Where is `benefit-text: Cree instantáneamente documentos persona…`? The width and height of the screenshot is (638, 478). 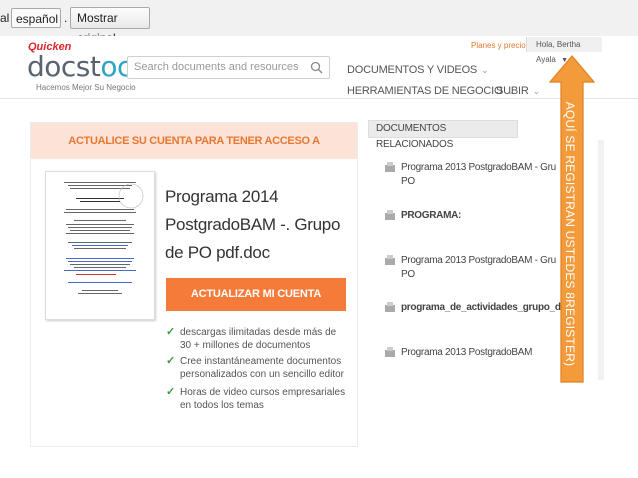
benefit-text: Cree instantáneamente documentos persona… is located at coordinates (262, 368).